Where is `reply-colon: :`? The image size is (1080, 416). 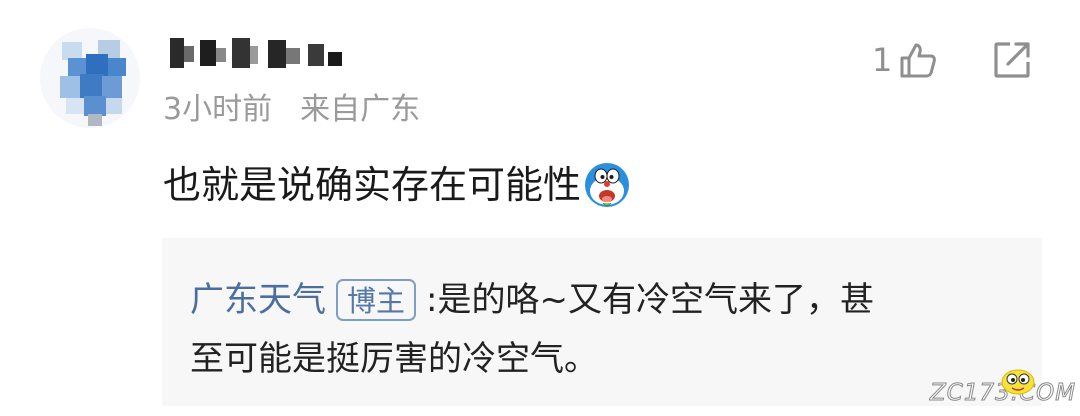 reply-colon: : is located at coordinates (432, 300).